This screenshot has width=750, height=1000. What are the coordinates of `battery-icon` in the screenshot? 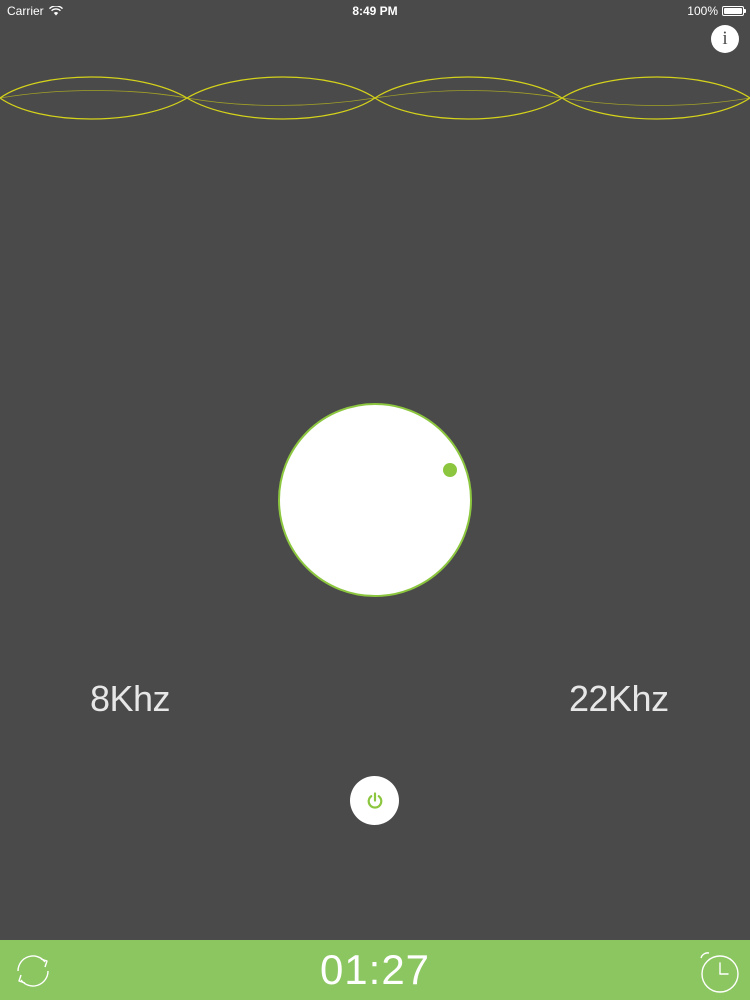 It's located at (734, 11).